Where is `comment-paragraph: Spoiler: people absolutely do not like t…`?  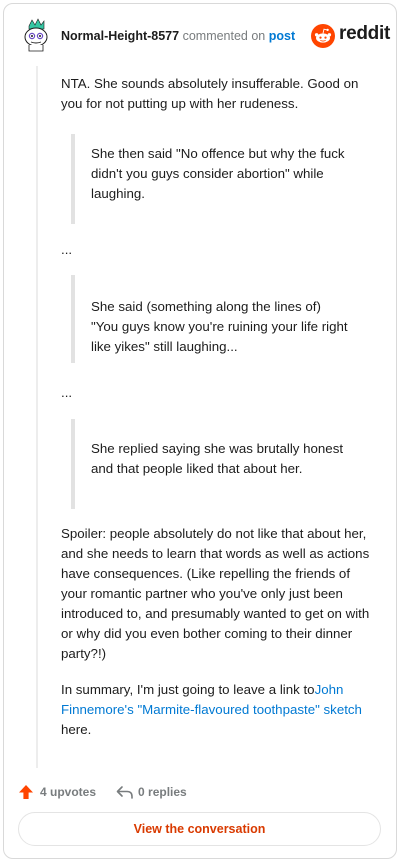 comment-paragraph: Spoiler: people absolutely do not like t… is located at coordinates (215, 593).